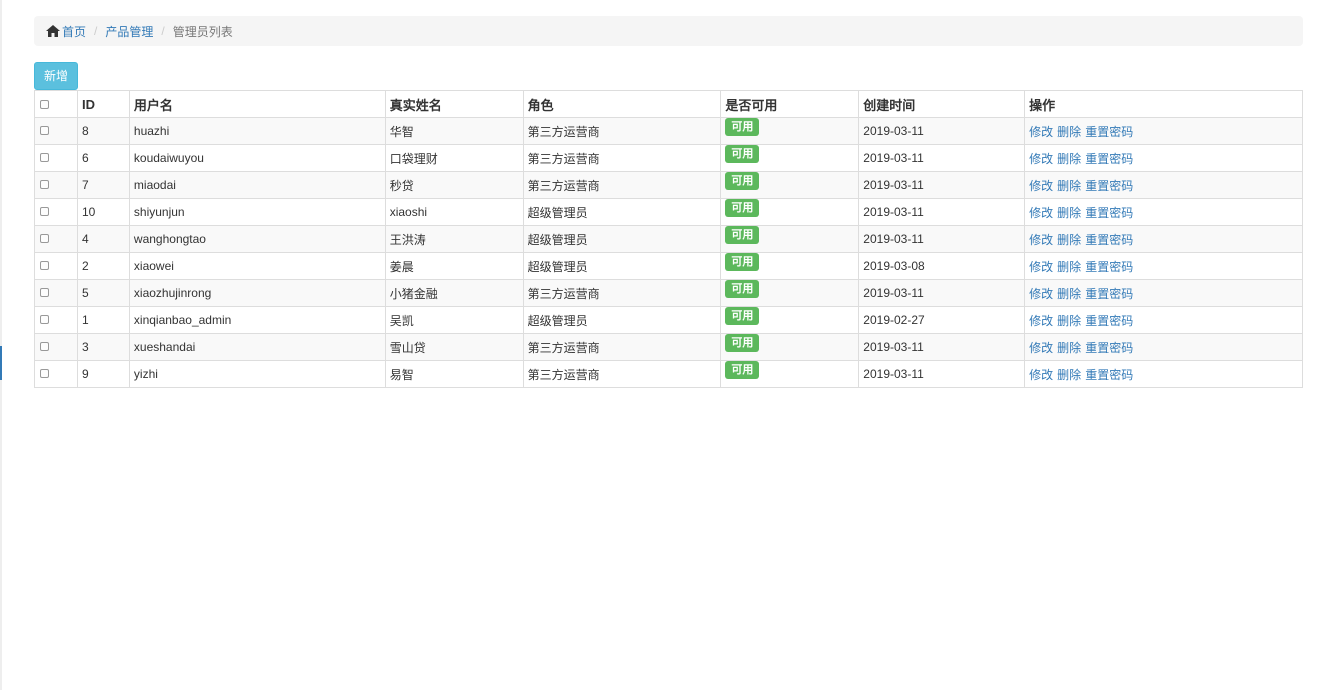  Describe the element at coordinates (668, 31) in the screenshot. I see `breadcrumb: 首页 / 产品管理 / 管理员列表` at that location.